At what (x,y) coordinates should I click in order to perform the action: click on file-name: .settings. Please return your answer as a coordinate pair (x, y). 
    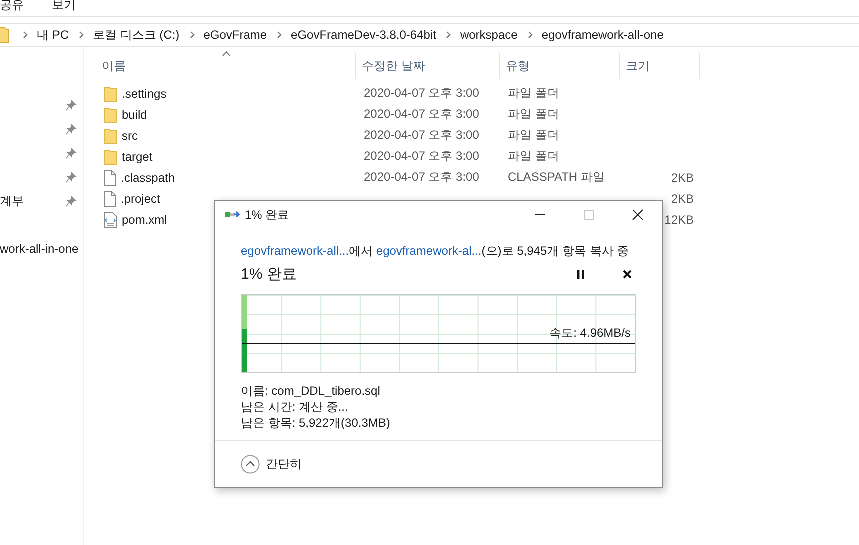
    Looking at the image, I should click on (144, 93).